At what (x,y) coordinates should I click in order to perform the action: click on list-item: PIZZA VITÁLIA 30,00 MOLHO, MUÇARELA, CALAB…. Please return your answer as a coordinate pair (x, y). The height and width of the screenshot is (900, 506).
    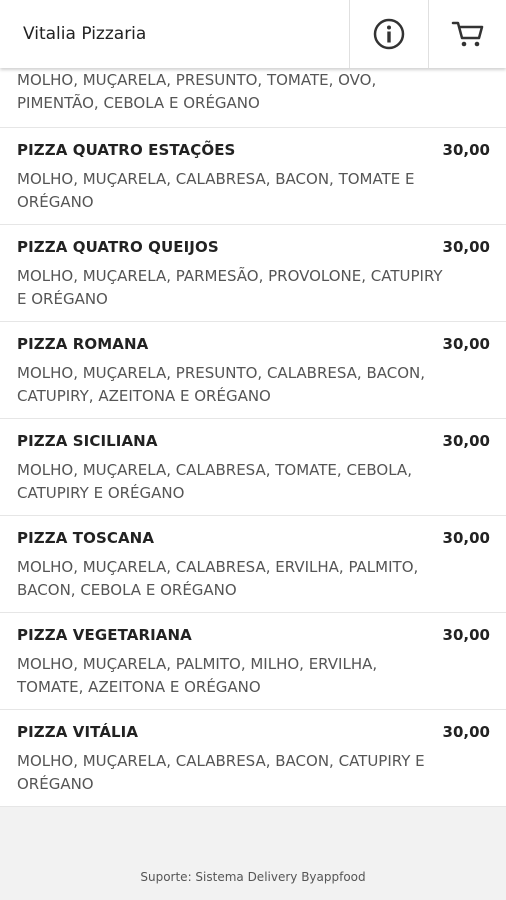
    Looking at the image, I should click on (253, 758).